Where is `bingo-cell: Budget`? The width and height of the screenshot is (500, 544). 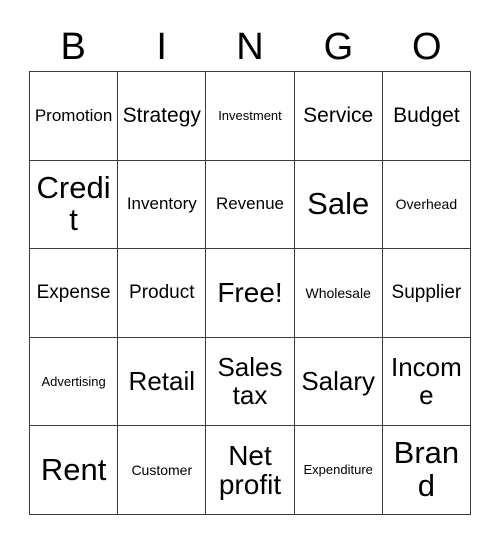
bingo-cell: Budget is located at coordinates (426, 116).